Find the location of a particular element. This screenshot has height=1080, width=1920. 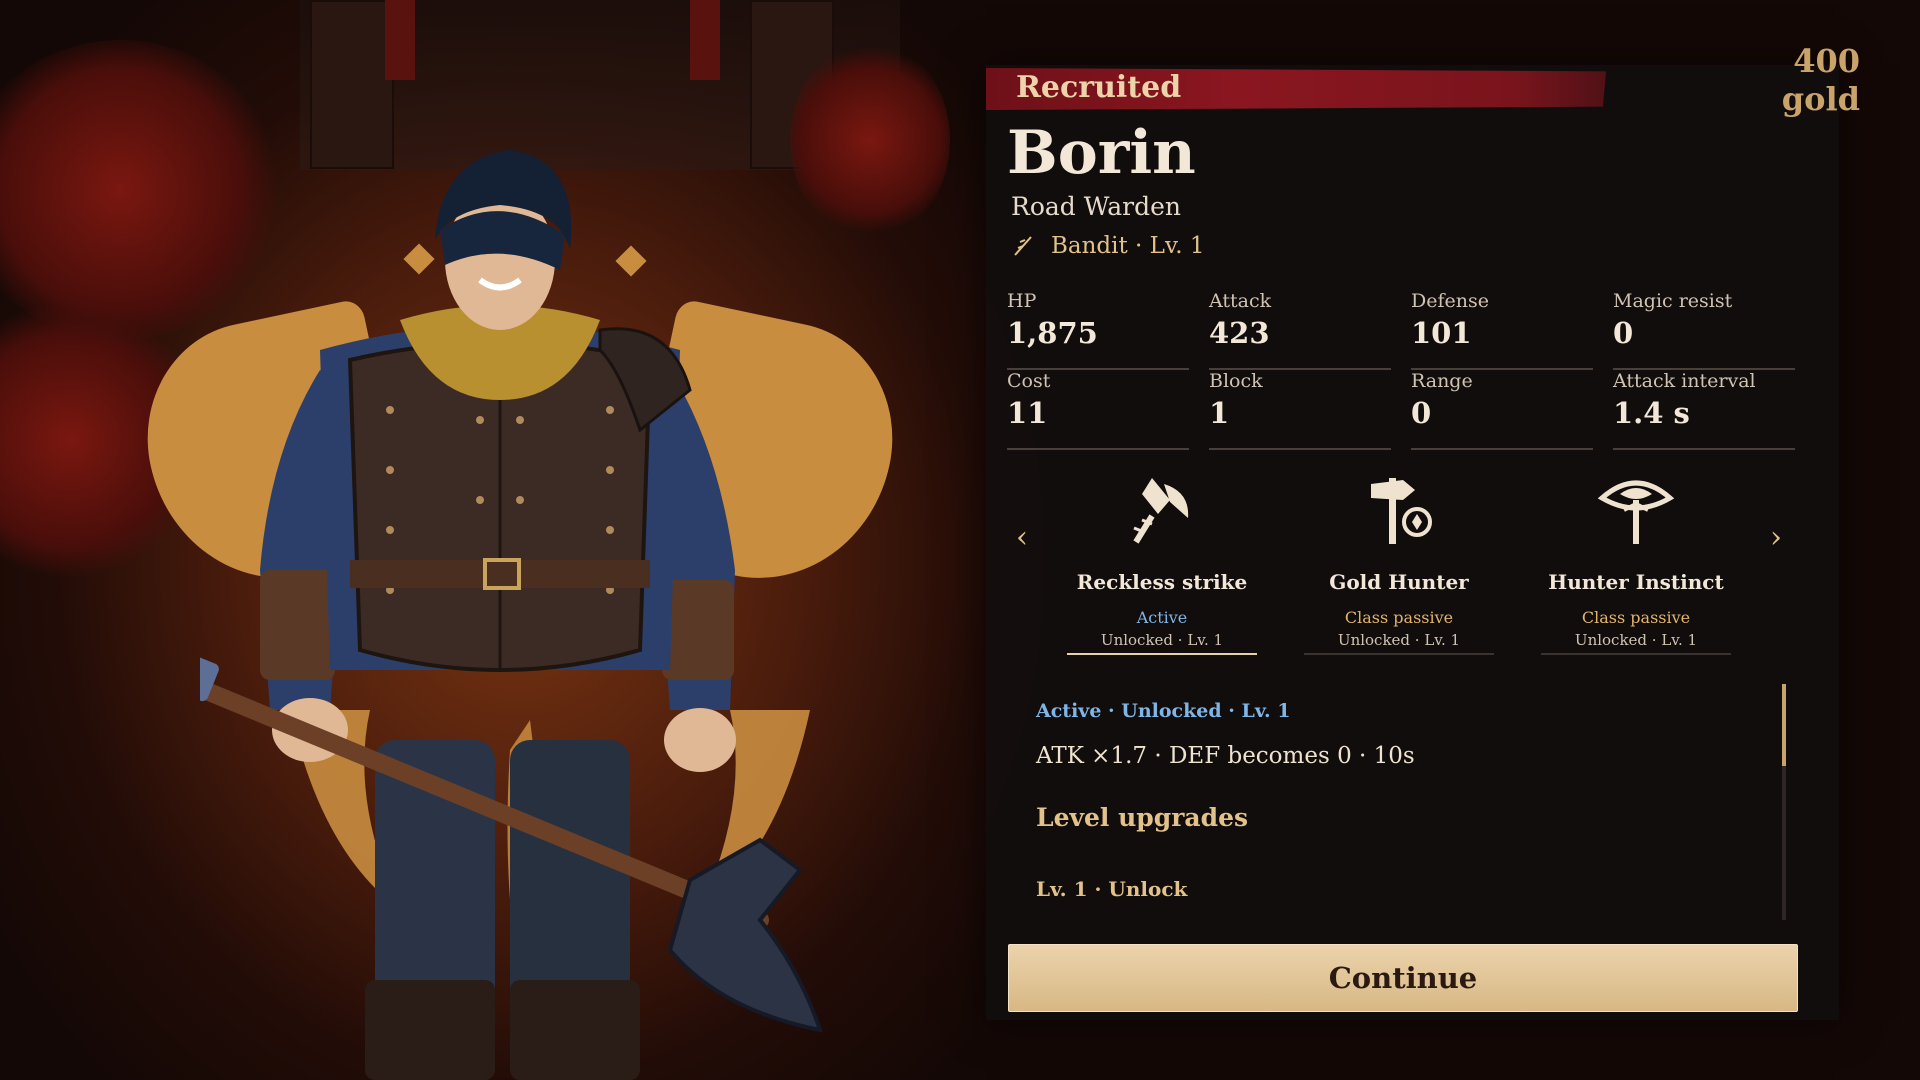

stat-label: Magic resist is located at coordinates (1673, 301).